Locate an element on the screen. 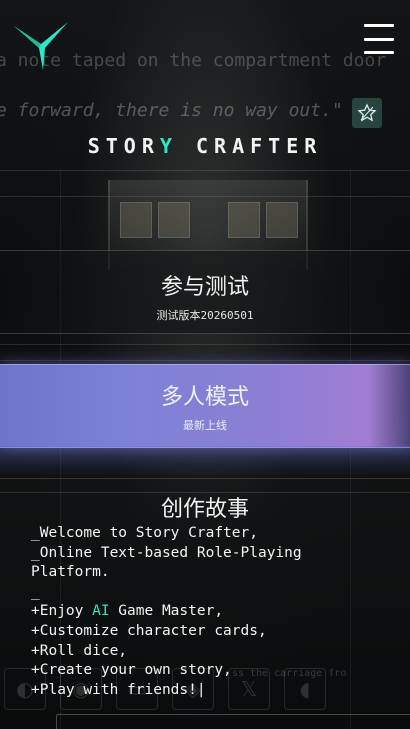 The height and width of the screenshot is (729, 410). terminal-line: +Customize character cards, is located at coordinates (149, 630).